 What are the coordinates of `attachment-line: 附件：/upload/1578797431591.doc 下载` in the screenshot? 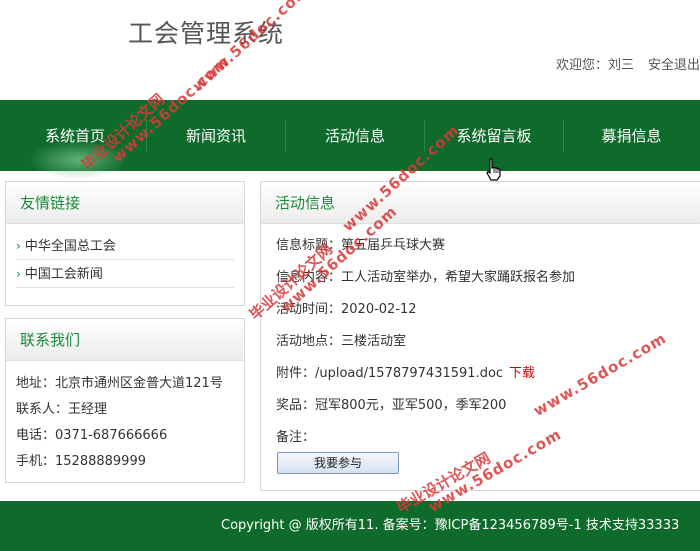 It's located at (488, 374).